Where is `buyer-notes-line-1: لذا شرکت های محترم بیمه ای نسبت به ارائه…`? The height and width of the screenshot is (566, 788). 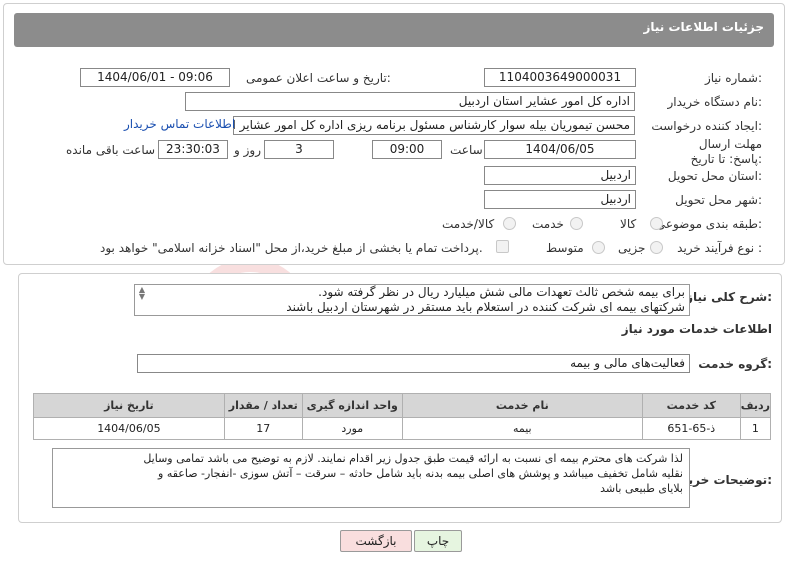
buyer-notes-line-1: لذا شرکت های محترم بیمه ای نسبت به ارائه… is located at coordinates (413, 458).